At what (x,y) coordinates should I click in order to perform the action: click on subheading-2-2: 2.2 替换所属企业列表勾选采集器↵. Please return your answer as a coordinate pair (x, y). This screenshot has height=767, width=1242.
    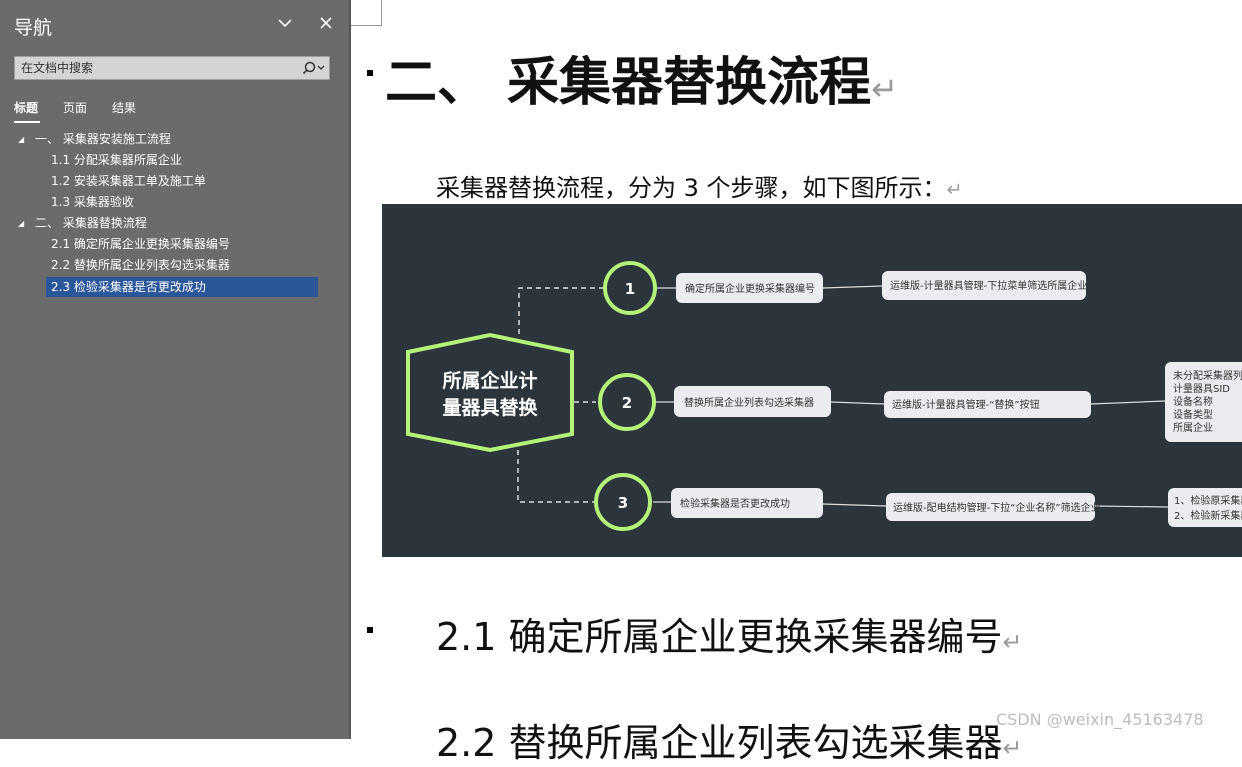
    Looking at the image, I should click on (729, 743).